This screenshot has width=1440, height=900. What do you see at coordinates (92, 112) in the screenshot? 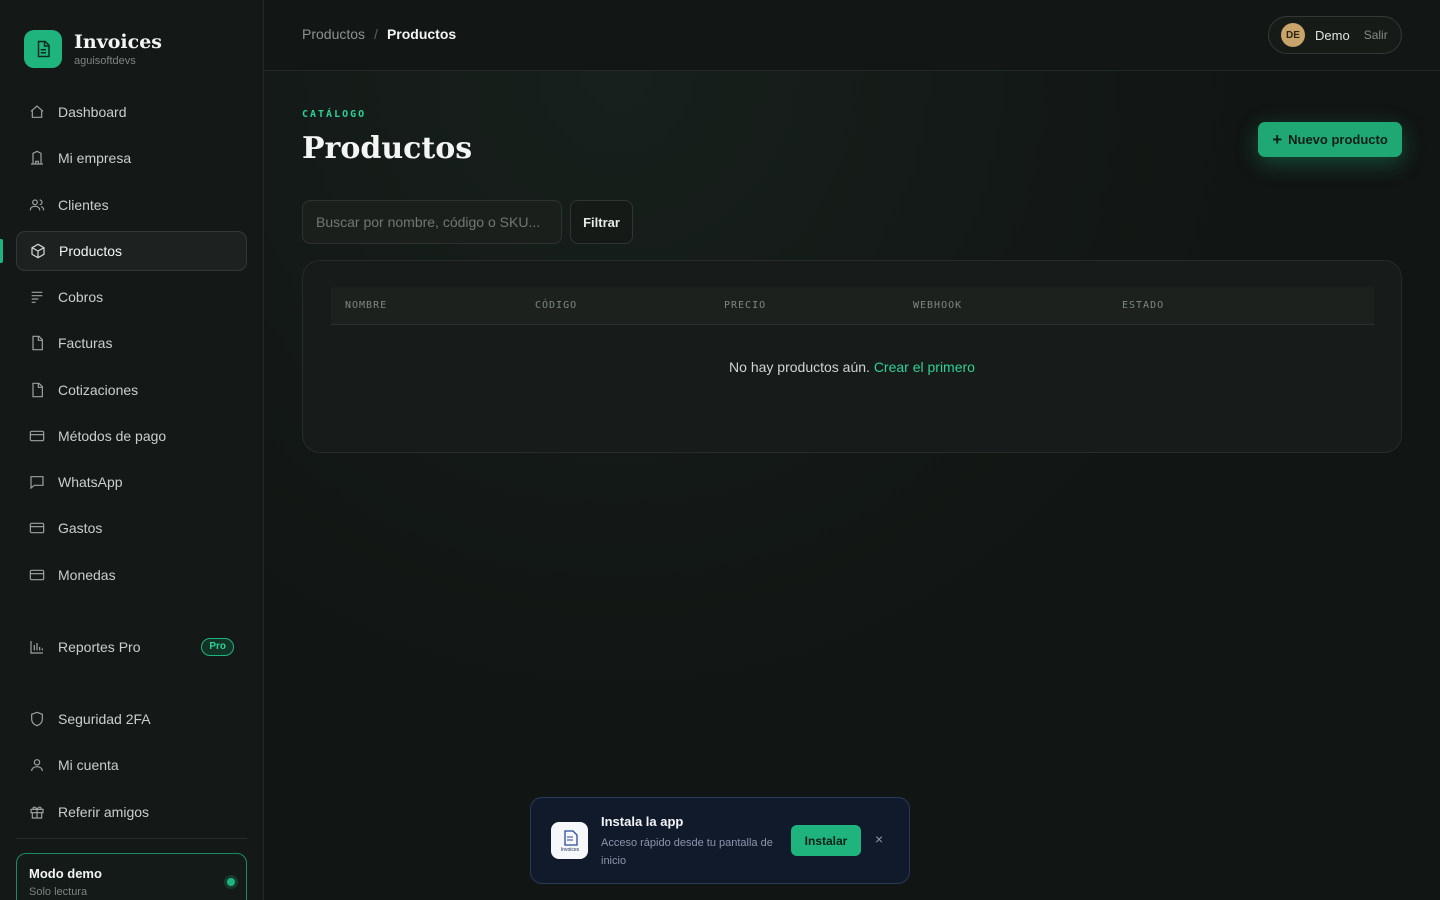
I see `sidebar-item-label: Dashboard` at bounding box center [92, 112].